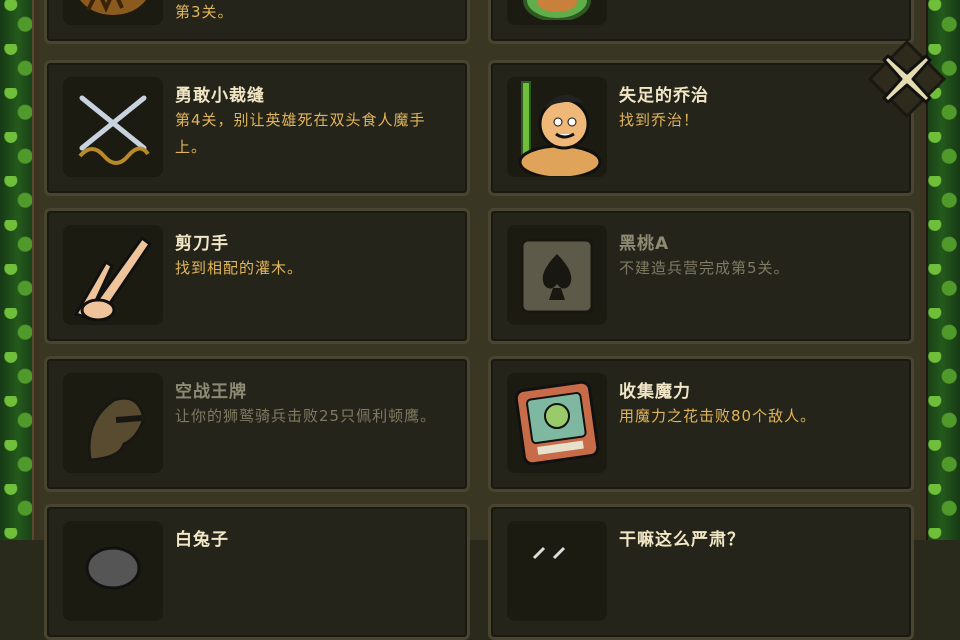  Describe the element at coordinates (113, 571) in the screenshot. I see `rabbit-icon` at that location.